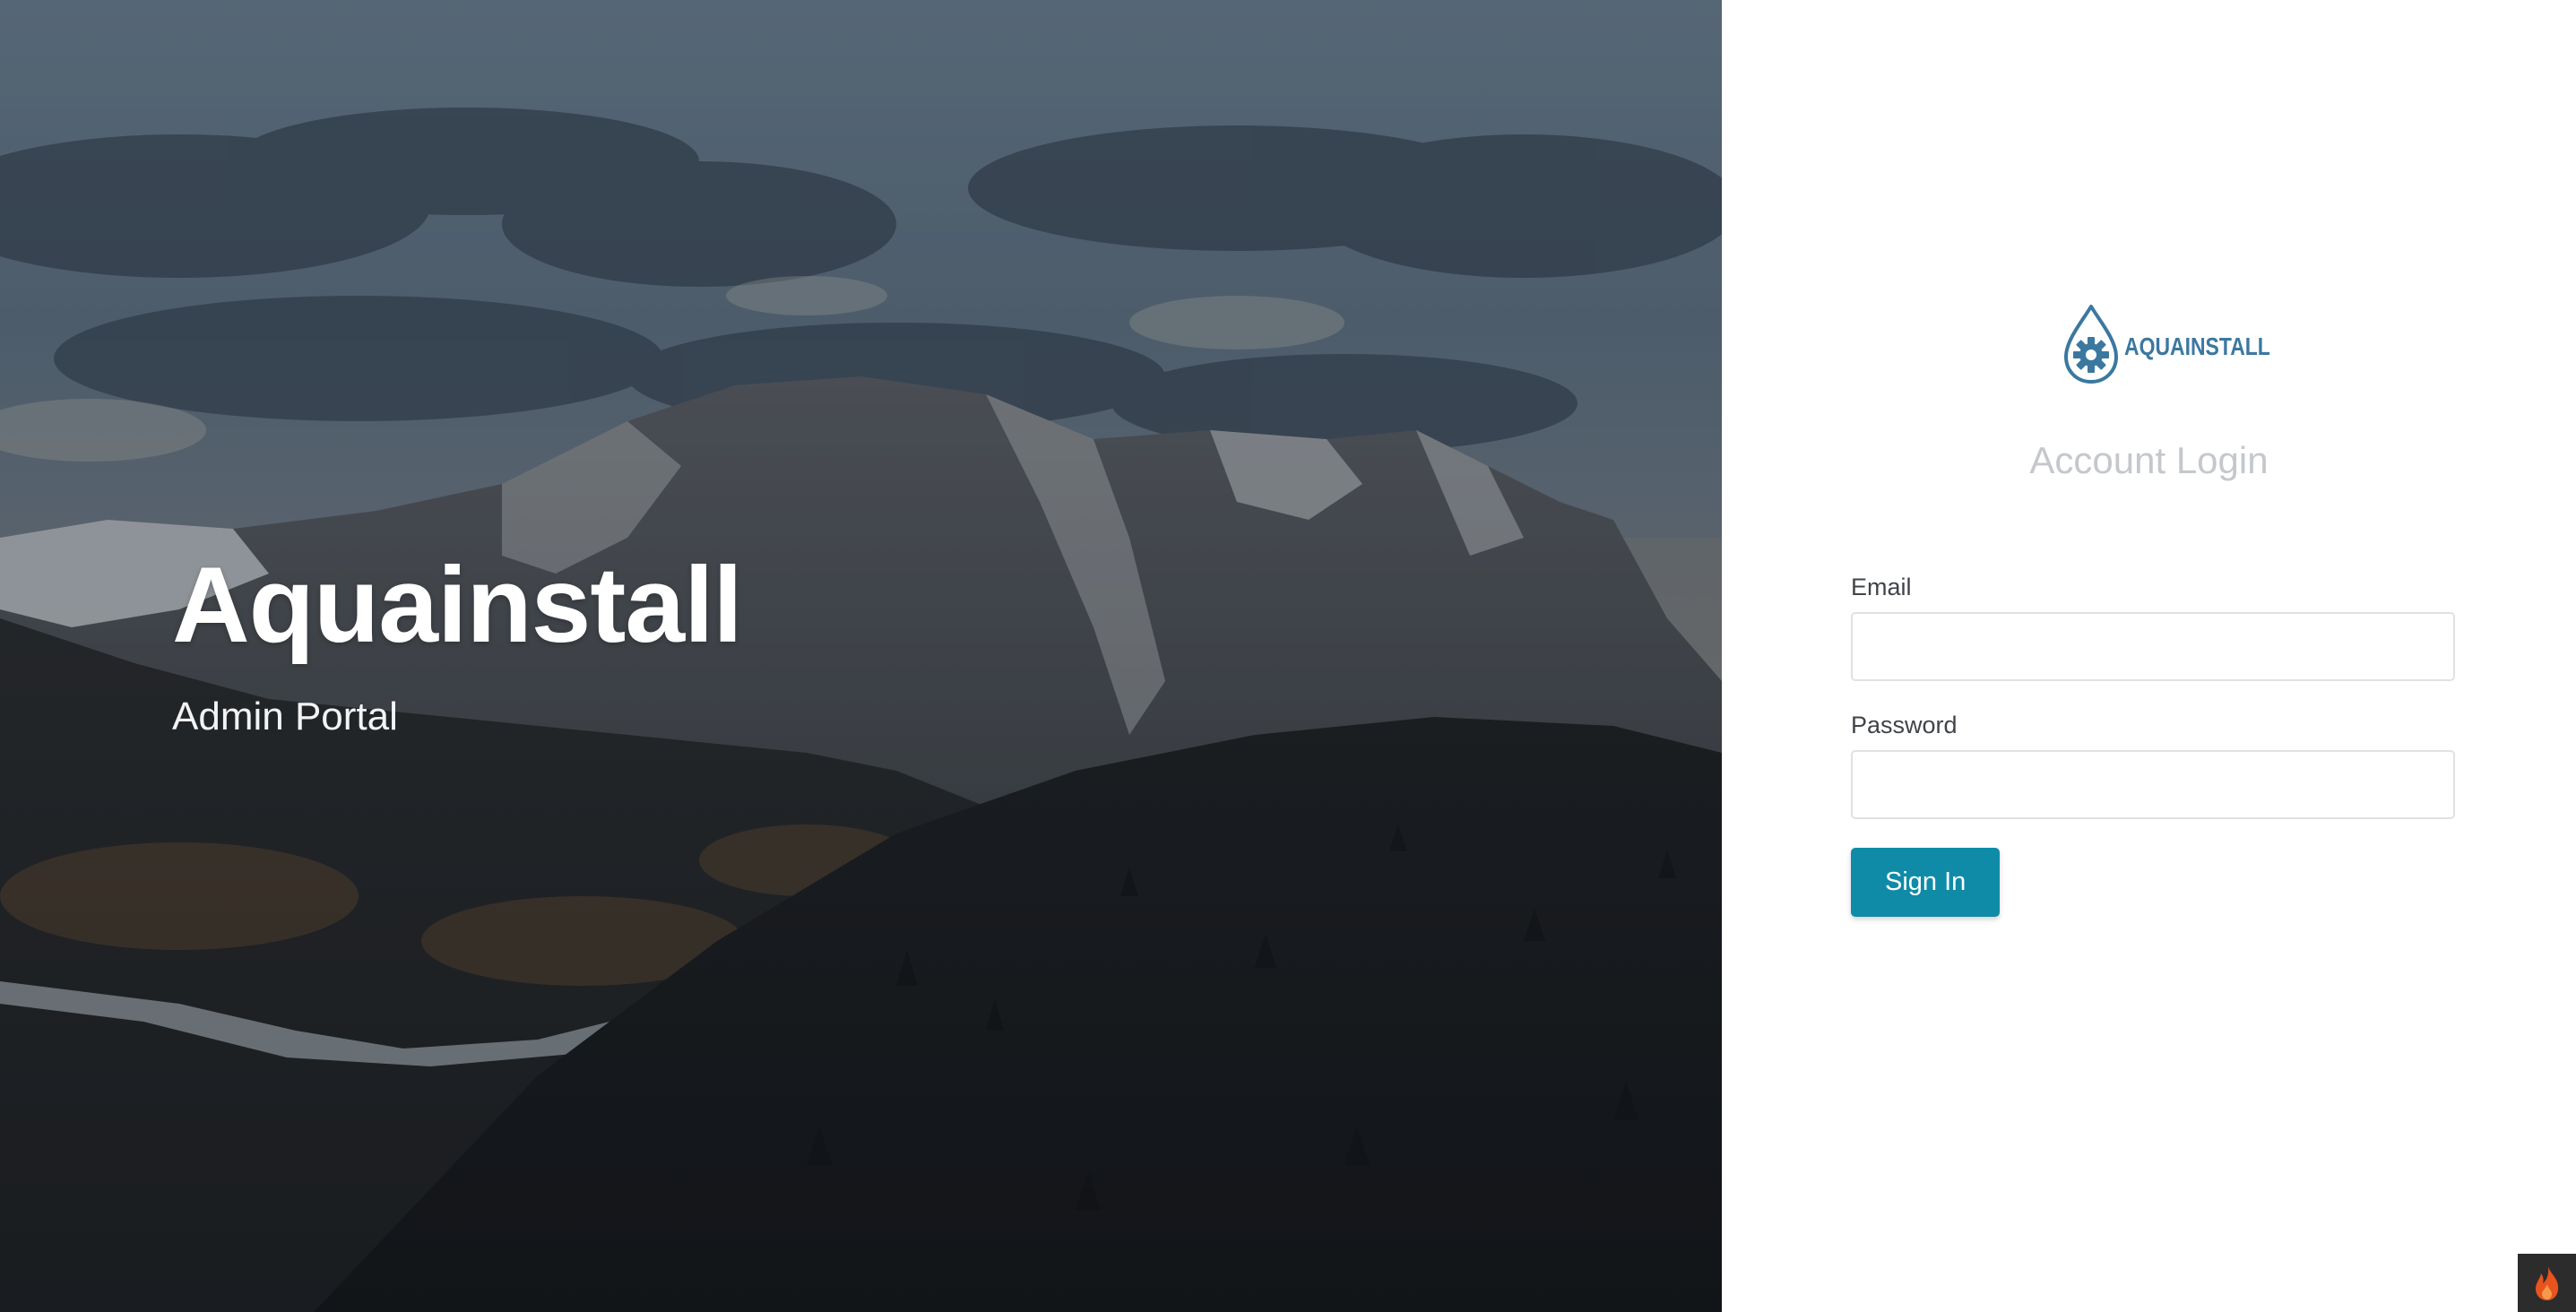 This screenshot has width=2576, height=1312. I want to click on sign-in-button: Sign In, so click(1926, 883).